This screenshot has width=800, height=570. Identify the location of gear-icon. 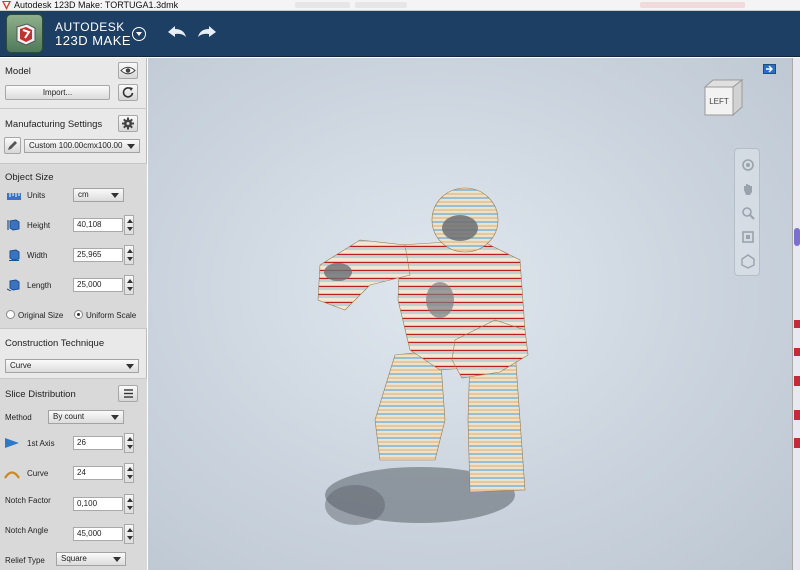
(128, 123).